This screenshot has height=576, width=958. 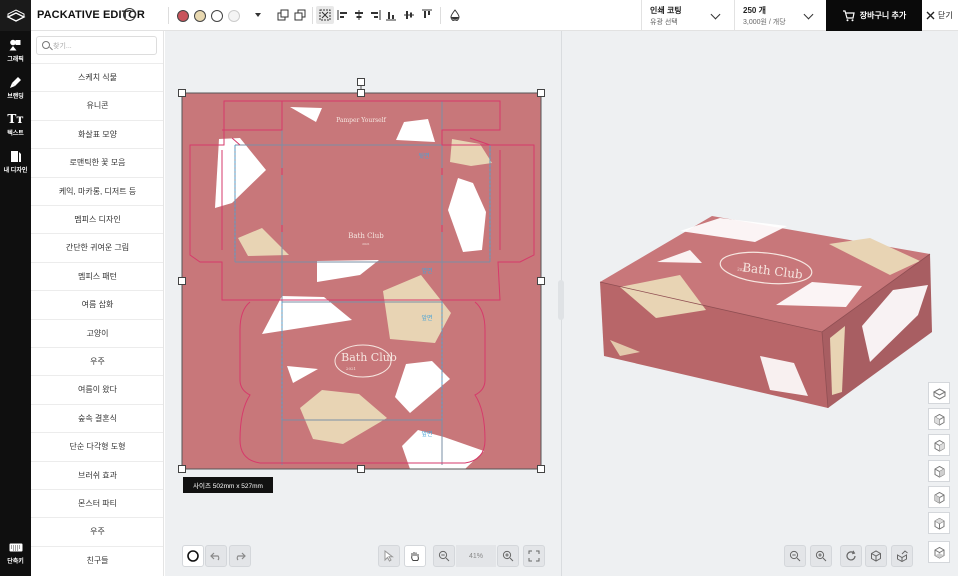 What do you see at coordinates (15, 15) in the screenshot?
I see `logo` at bounding box center [15, 15].